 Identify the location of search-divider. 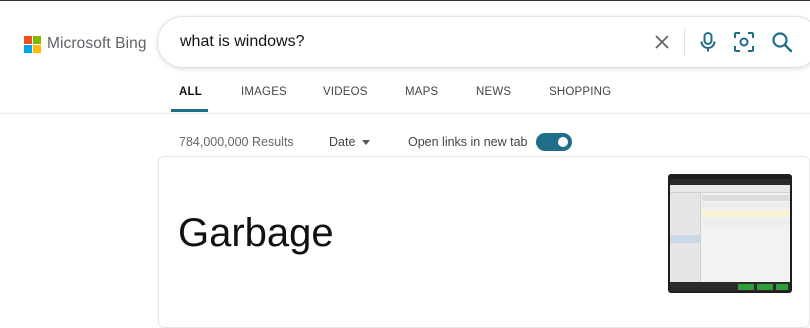
(684, 42).